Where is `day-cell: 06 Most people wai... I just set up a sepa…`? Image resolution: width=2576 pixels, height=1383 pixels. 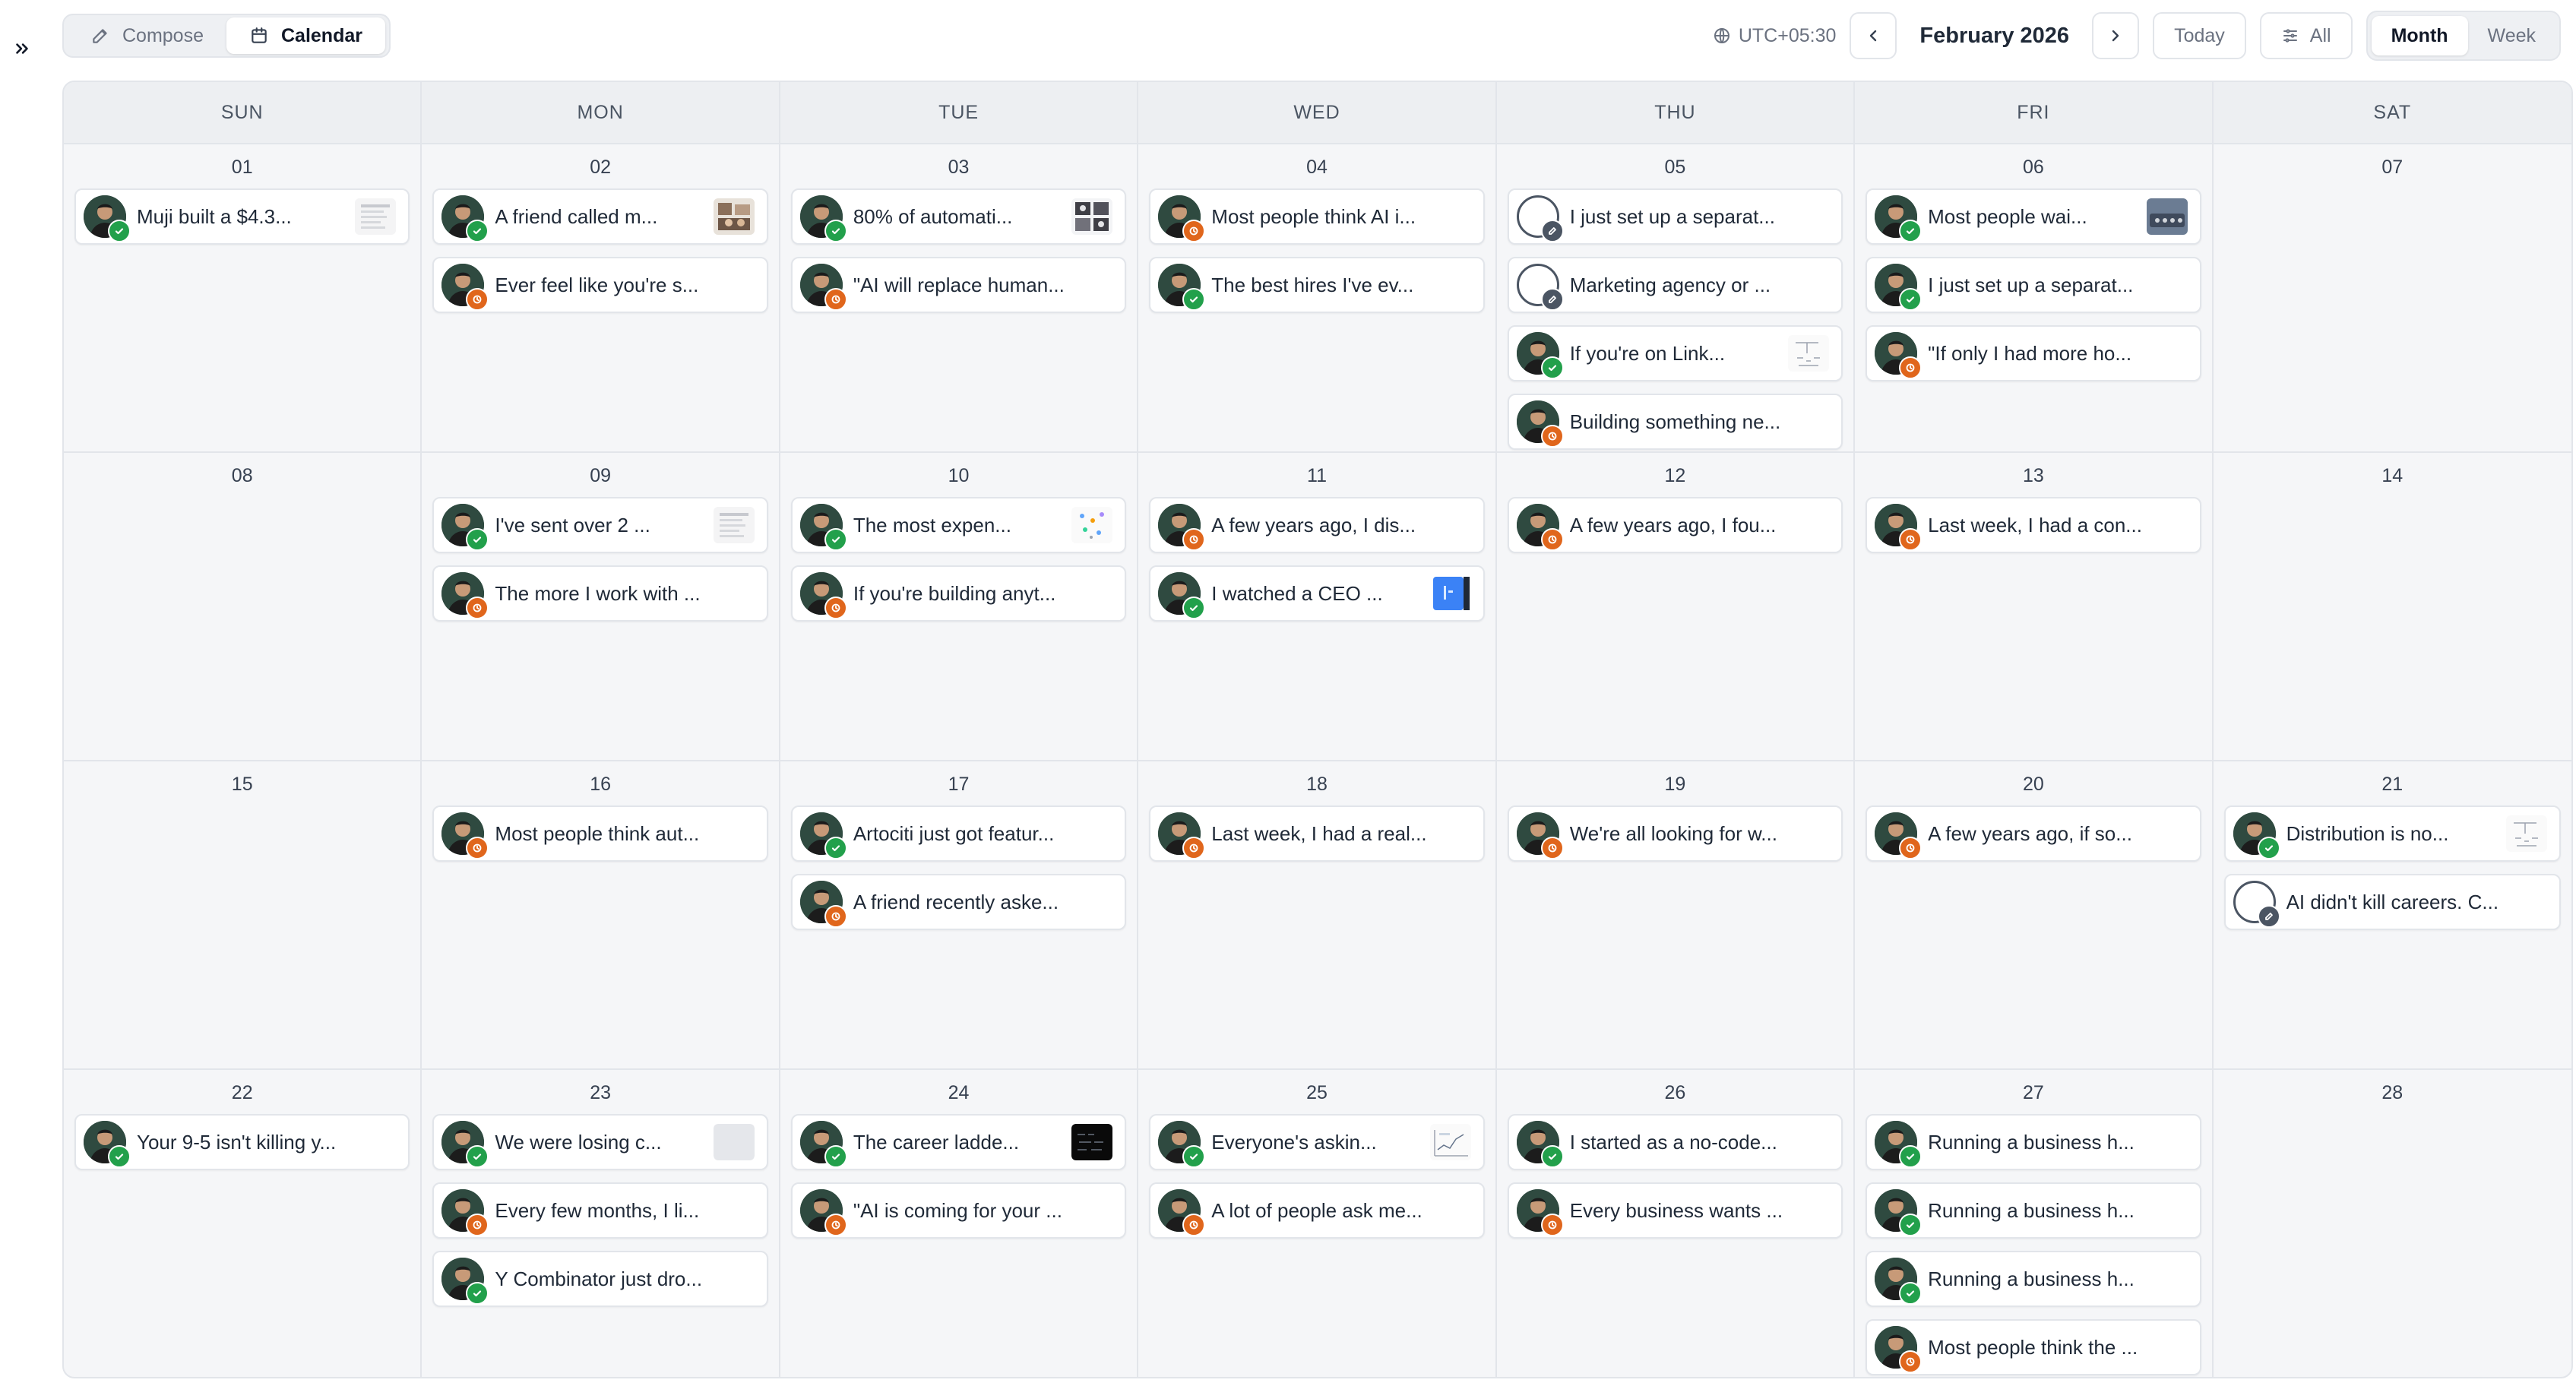 day-cell: 06 Most people wai... I just set up a sepa… is located at coordinates (2034, 298).